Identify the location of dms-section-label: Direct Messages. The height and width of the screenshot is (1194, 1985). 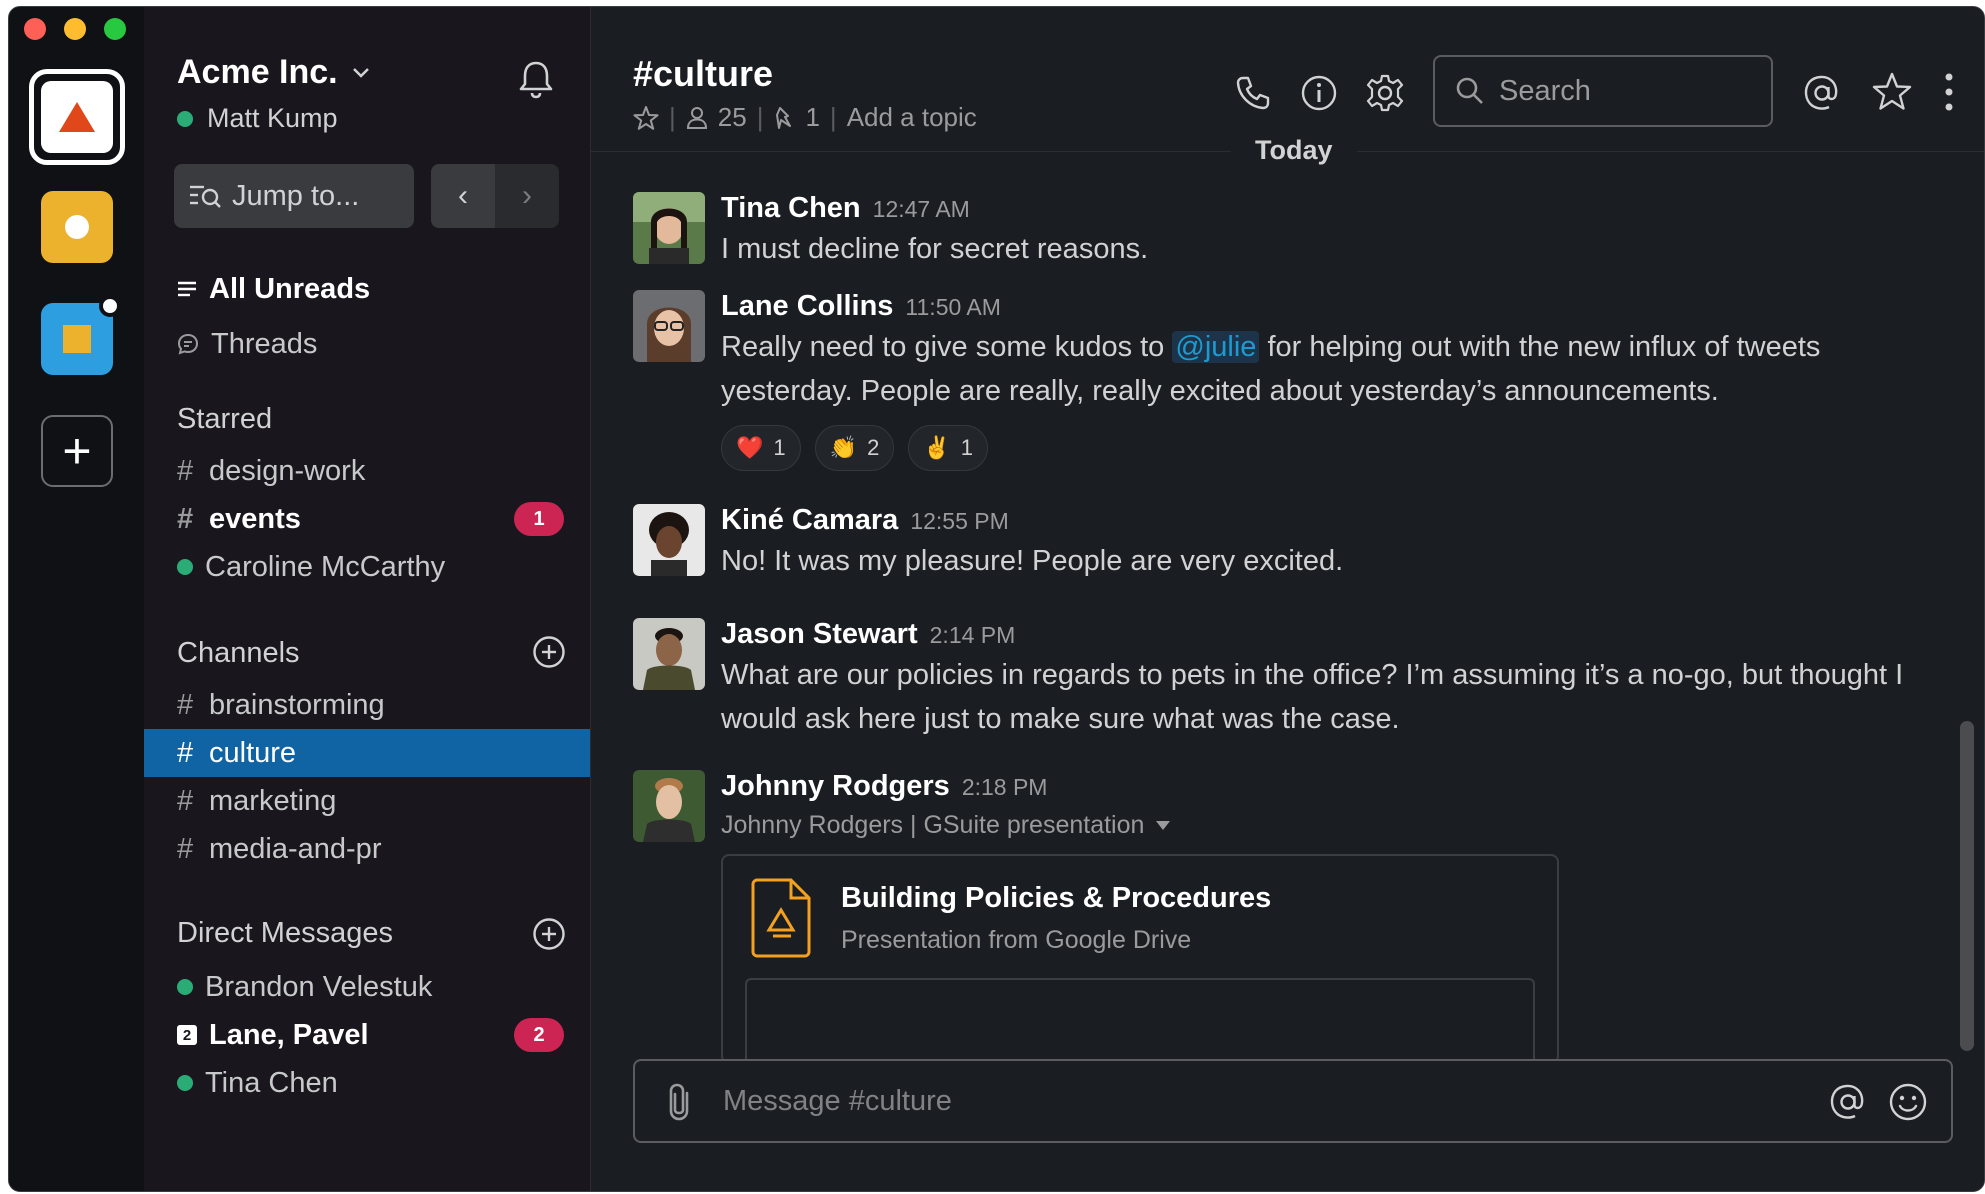
(285, 933).